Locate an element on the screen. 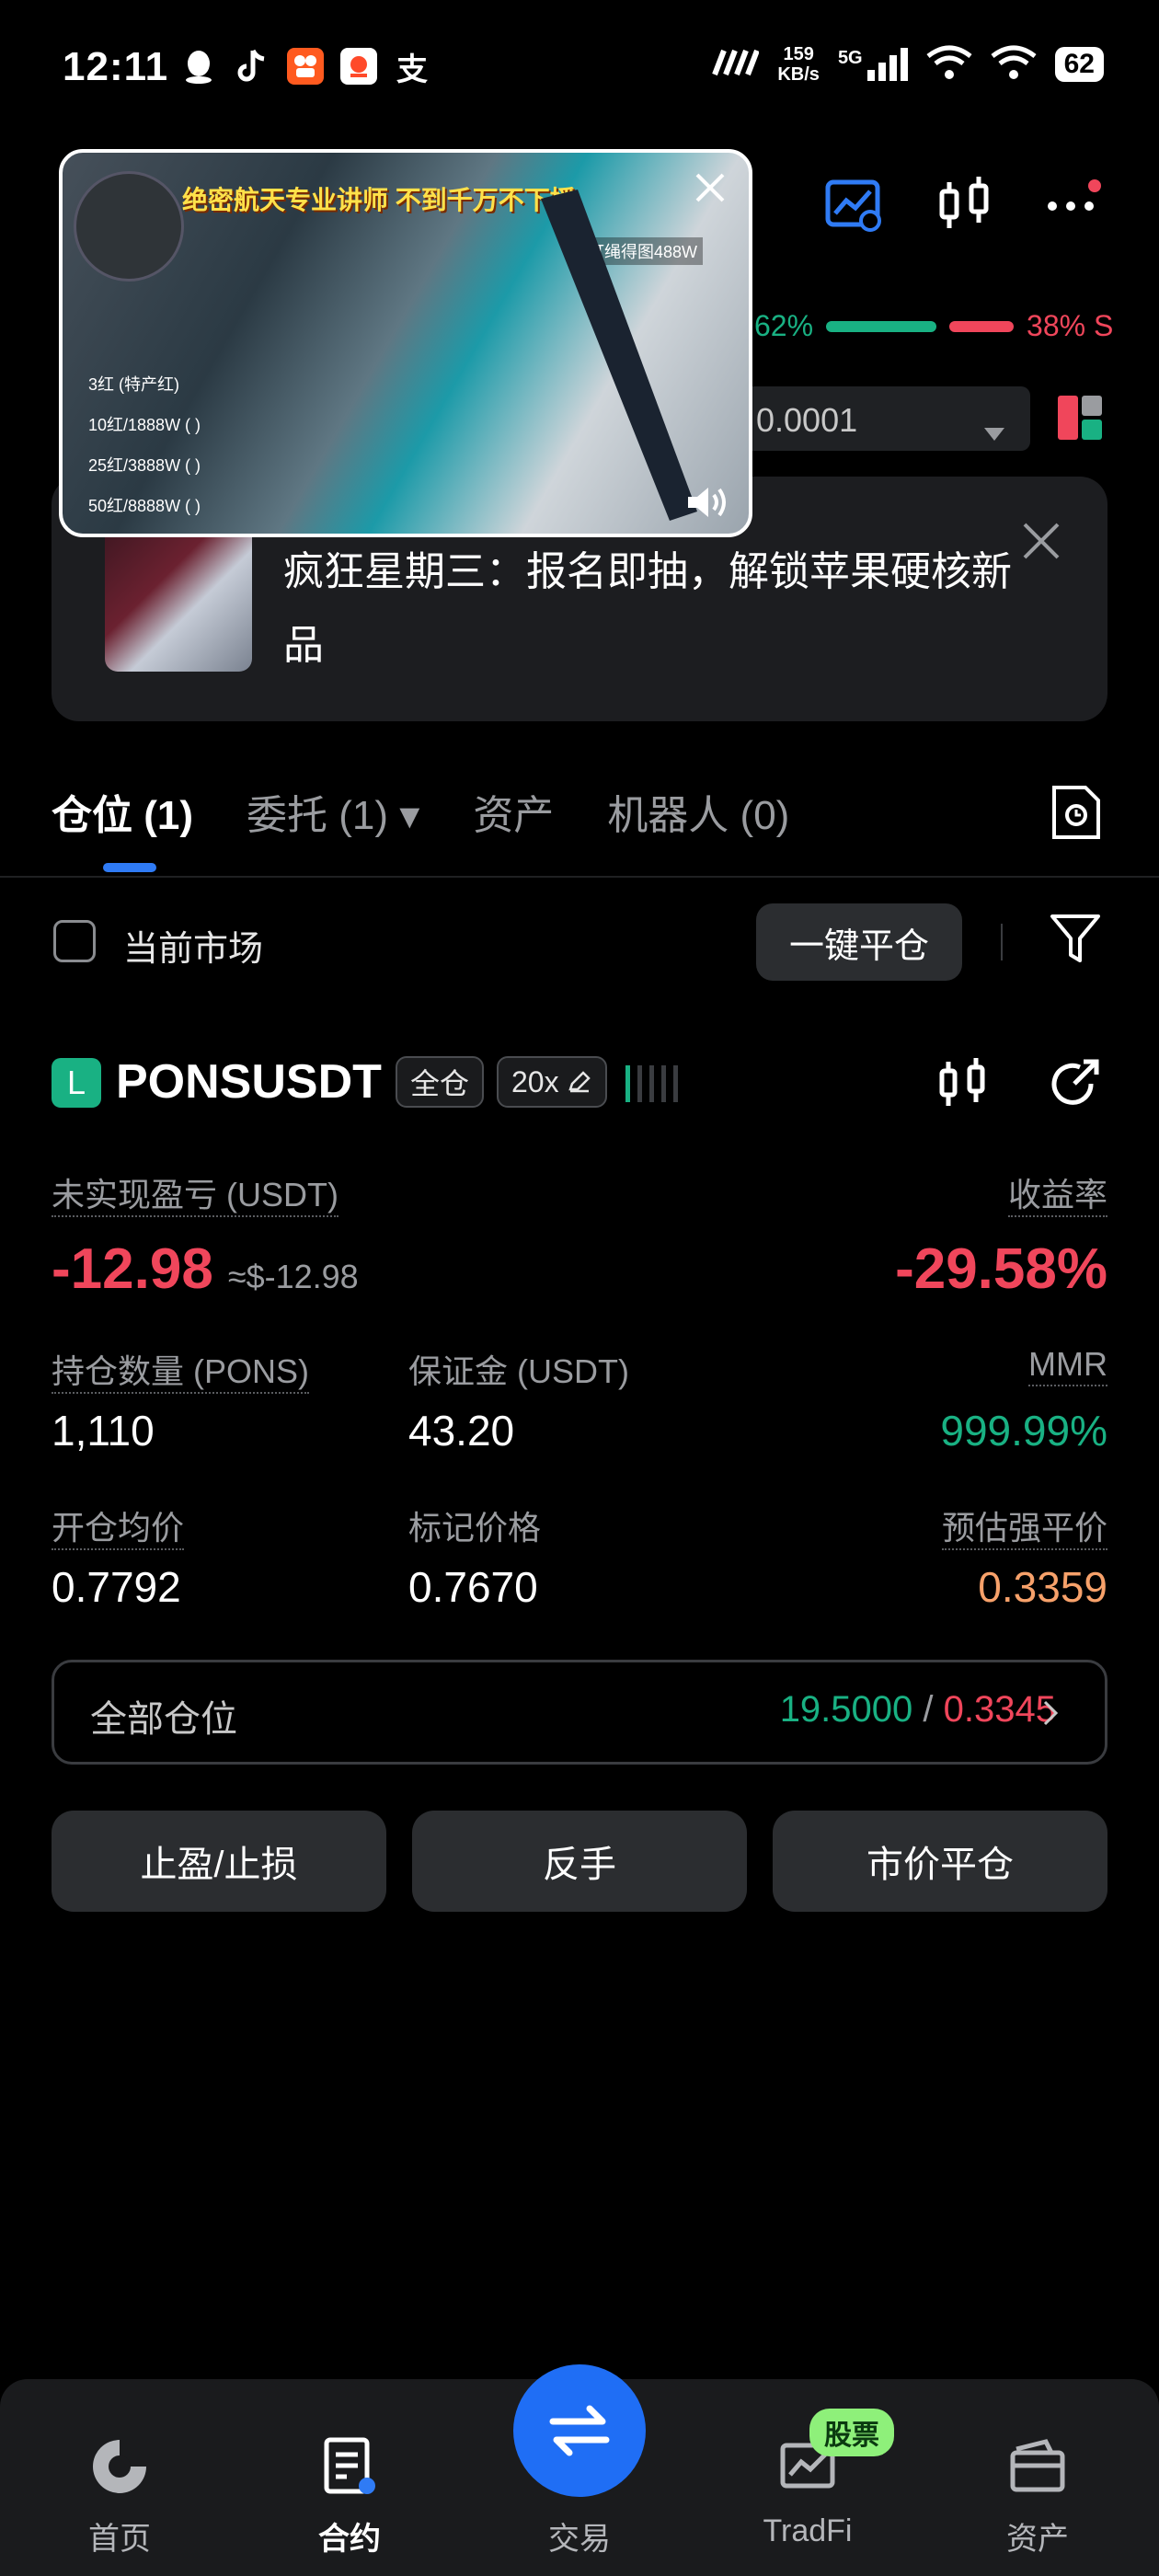  position-chart-icon is located at coordinates (964, 1083).